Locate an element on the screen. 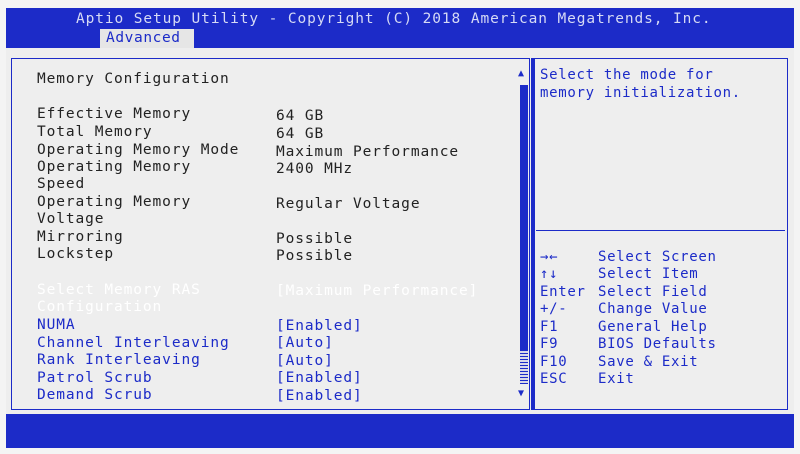  info-value-operating-memory-mode: Maximum Performance is located at coordinates (367, 152).